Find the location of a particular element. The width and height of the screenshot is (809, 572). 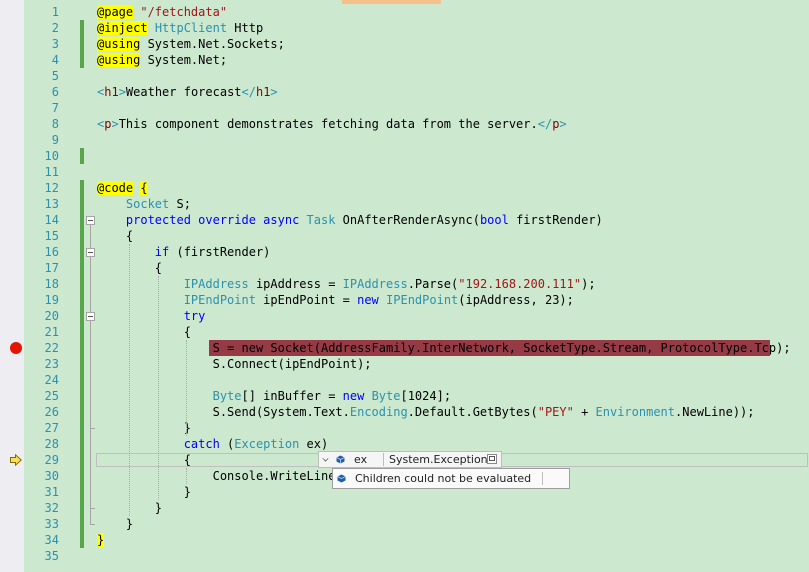

datatip-children: Children could not be evaluated is located at coordinates (451, 478).